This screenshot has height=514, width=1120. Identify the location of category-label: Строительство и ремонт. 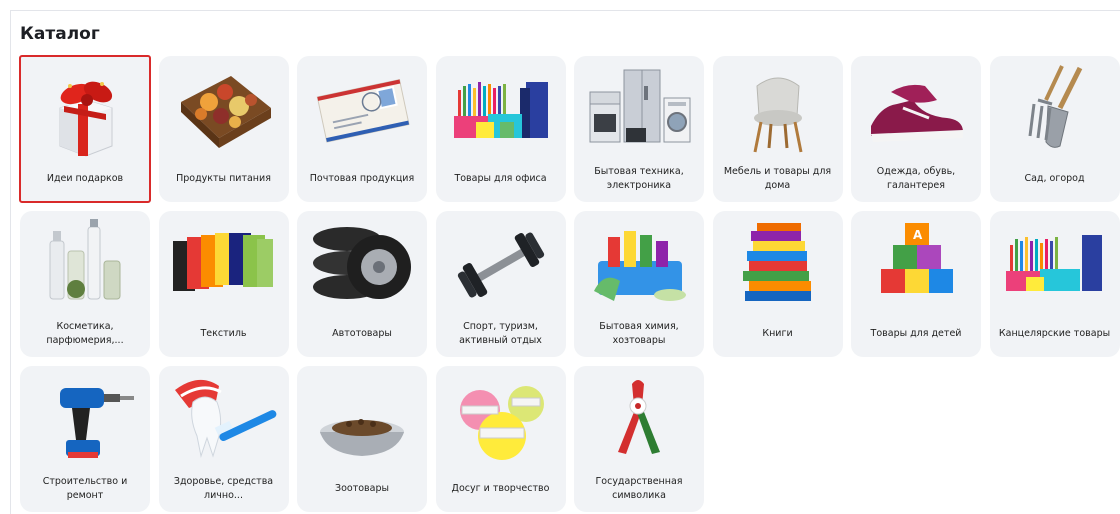
(85, 488).